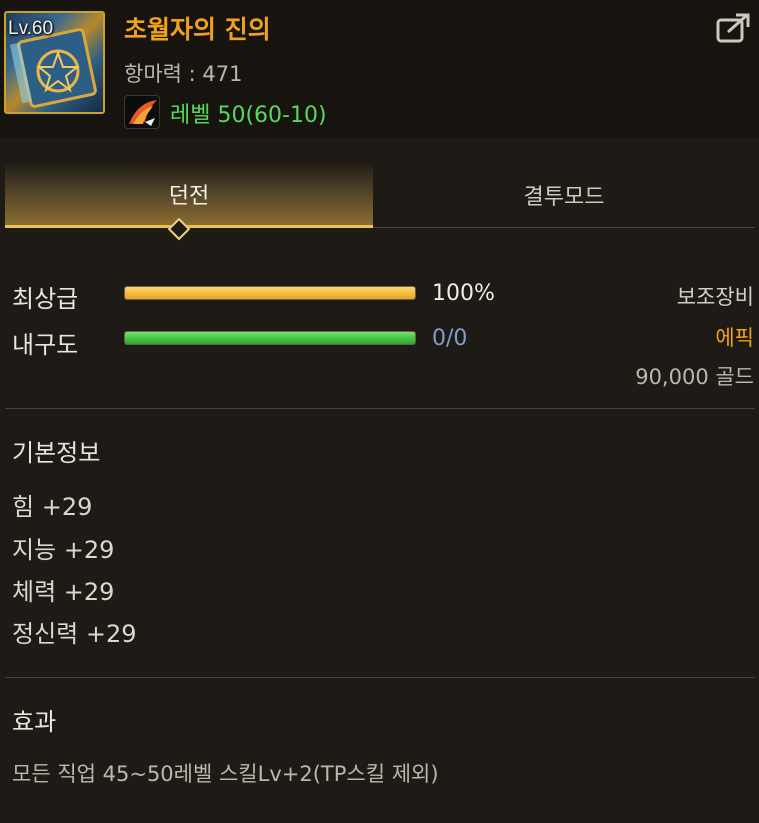  Describe the element at coordinates (564, 195) in the screenshot. I see `tab-pvp-mode: 결투모드` at that location.